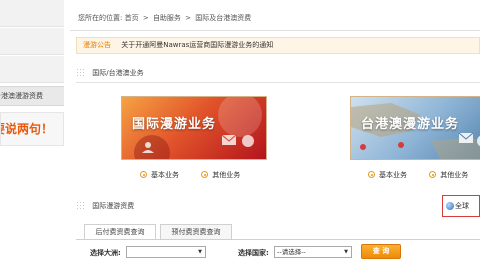  What do you see at coordinates (166, 252) in the screenshot?
I see `continent-select: ▼` at bounding box center [166, 252].